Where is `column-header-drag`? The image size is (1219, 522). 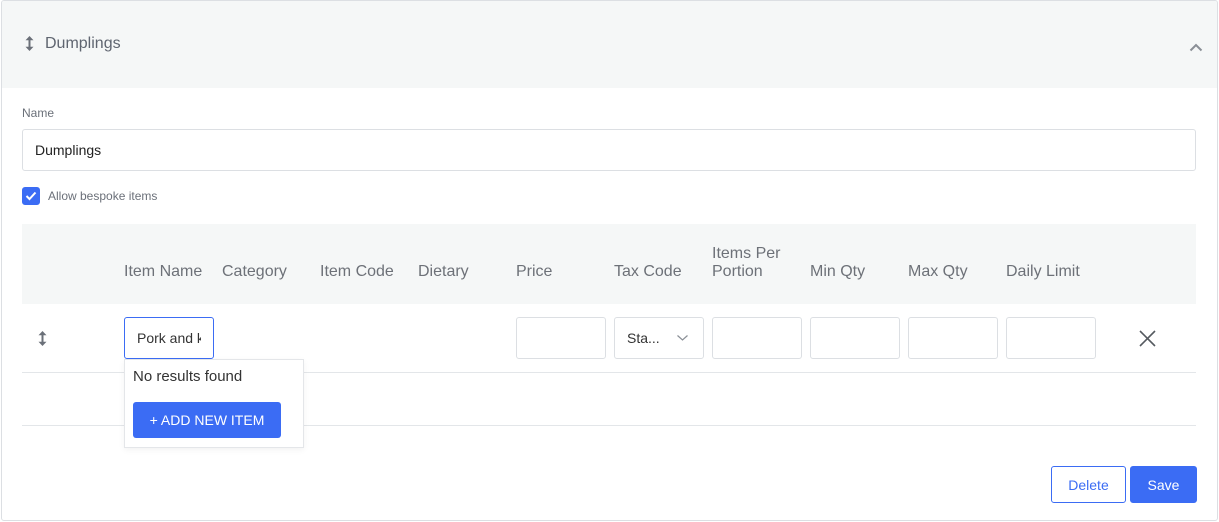
column-header-drag is located at coordinates (73, 292).